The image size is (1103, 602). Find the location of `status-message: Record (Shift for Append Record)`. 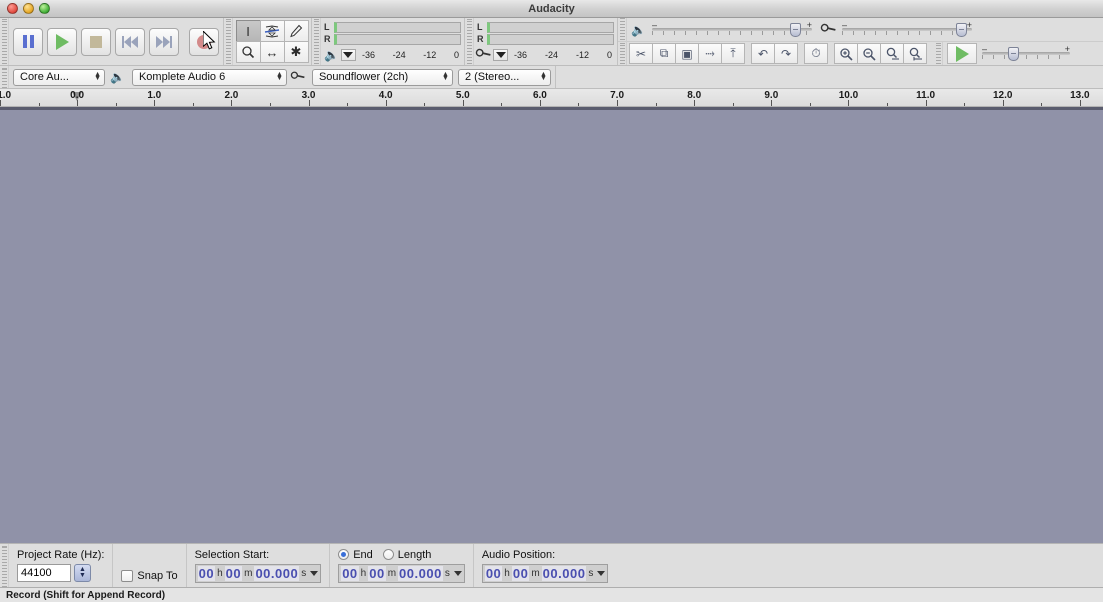

status-message: Record (Shift for Append Record) is located at coordinates (86, 595).